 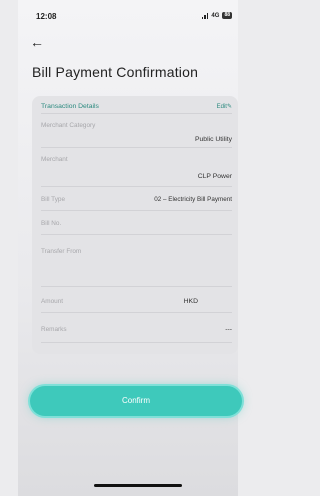 What do you see at coordinates (53, 199) in the screenshot?
I see `detail-label: Bill Type` at bounding box center [53, 199].